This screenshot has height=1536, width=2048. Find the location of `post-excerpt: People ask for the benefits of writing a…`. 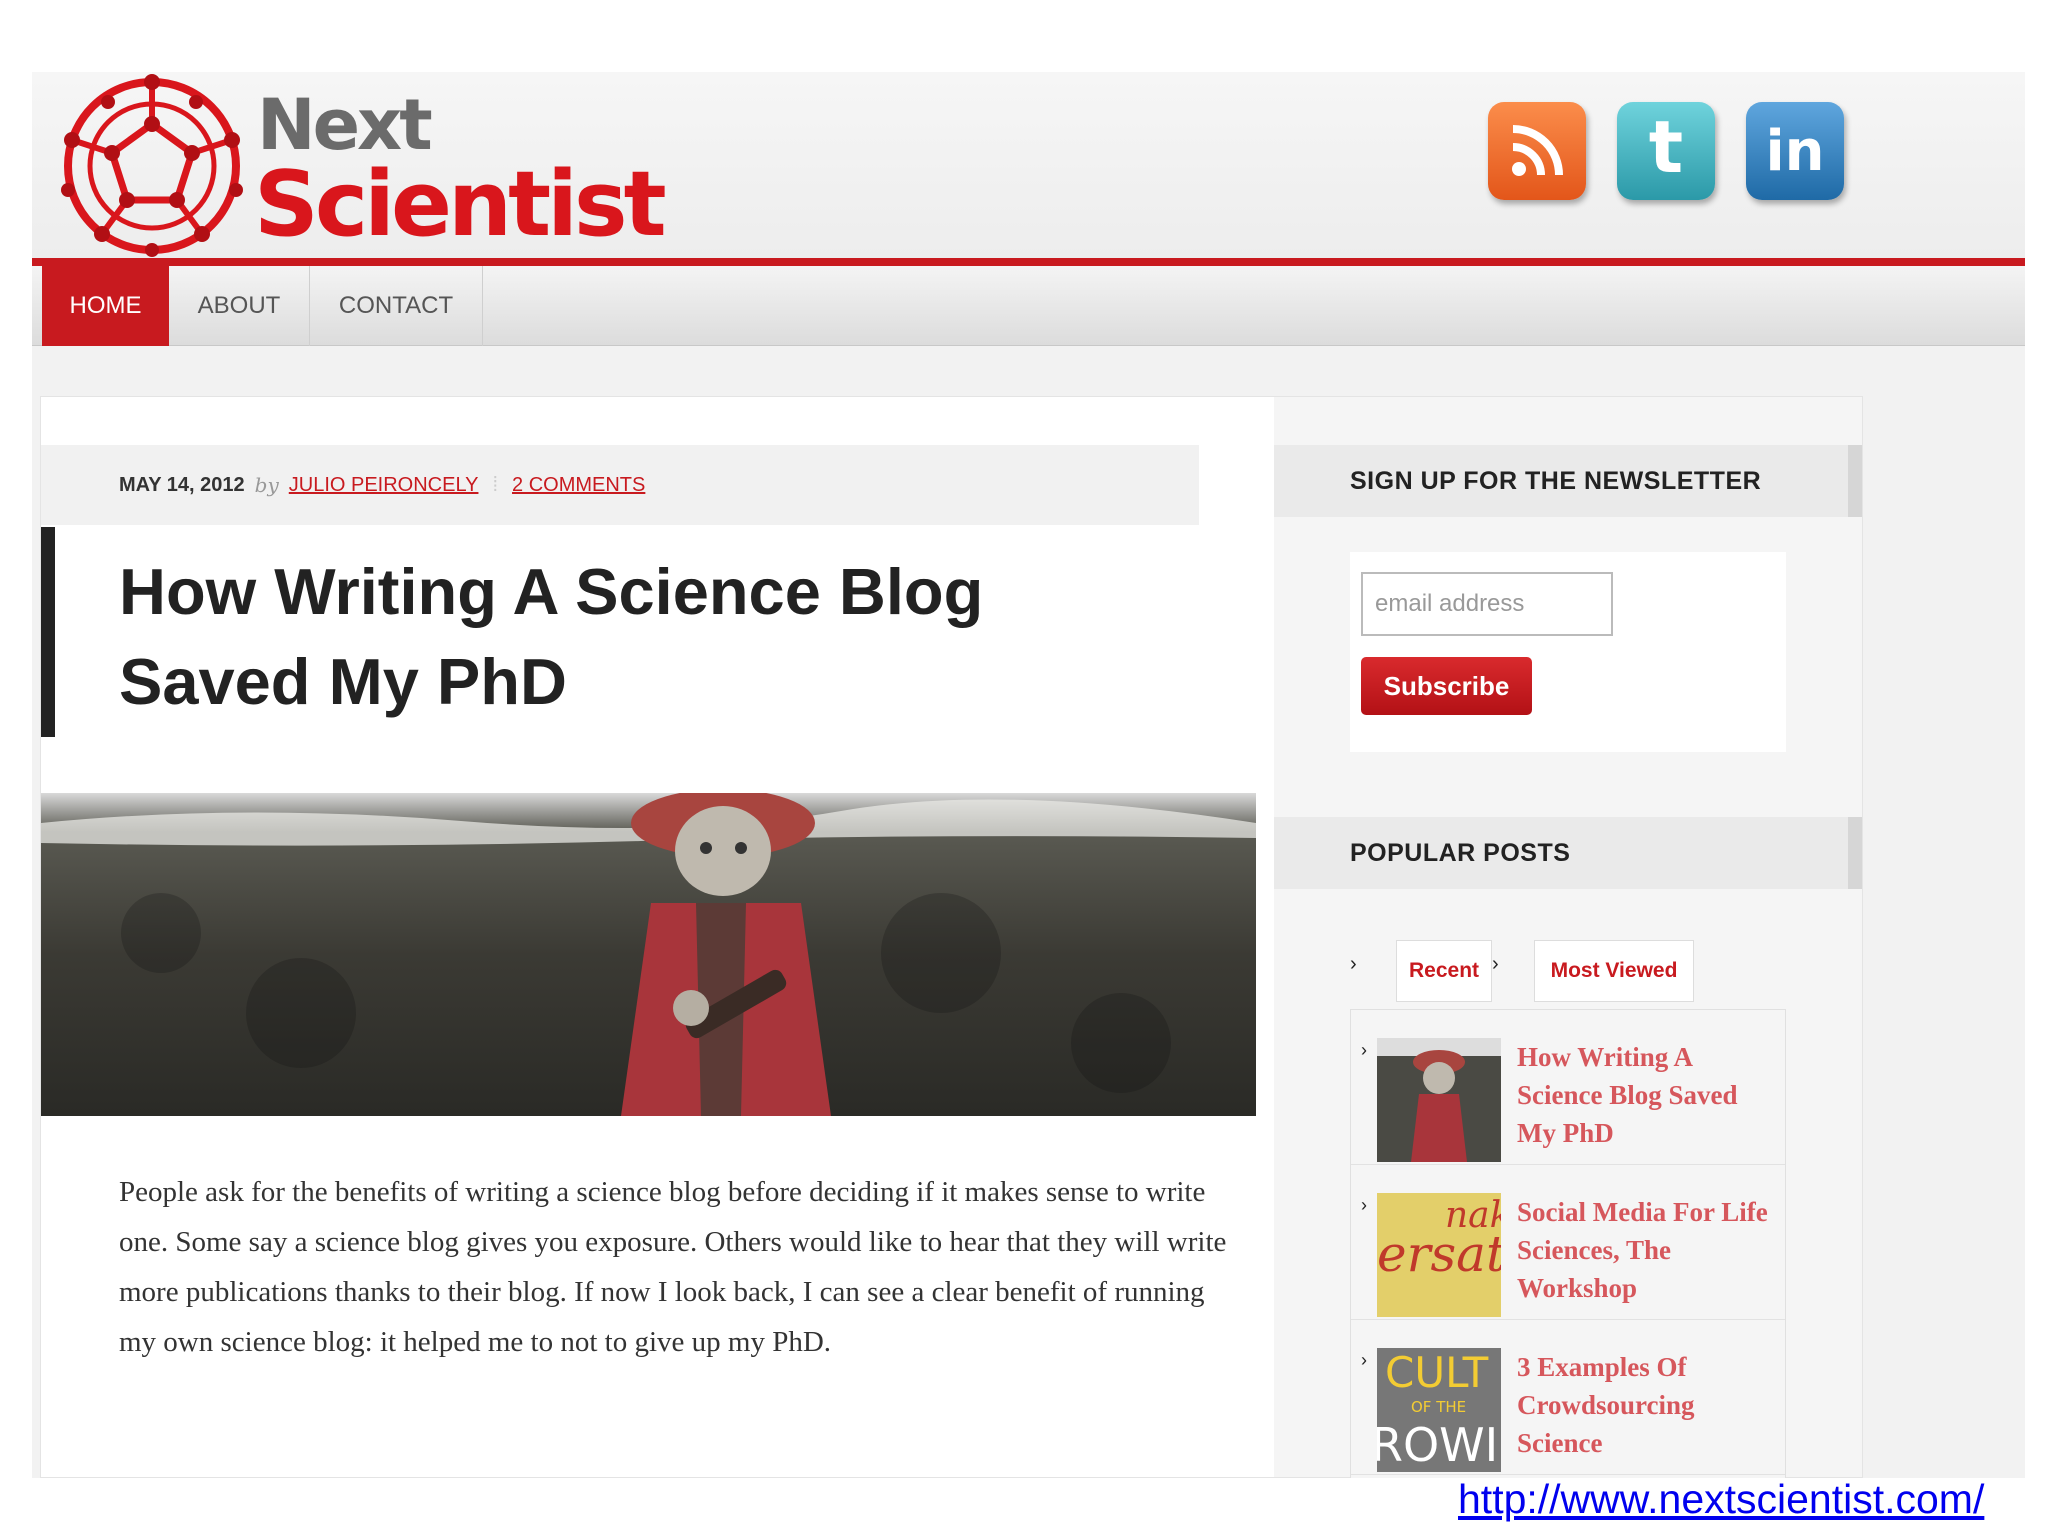

post-excerpt: People ask for the benefits of writing a… is located at coordinates (673, 1267).